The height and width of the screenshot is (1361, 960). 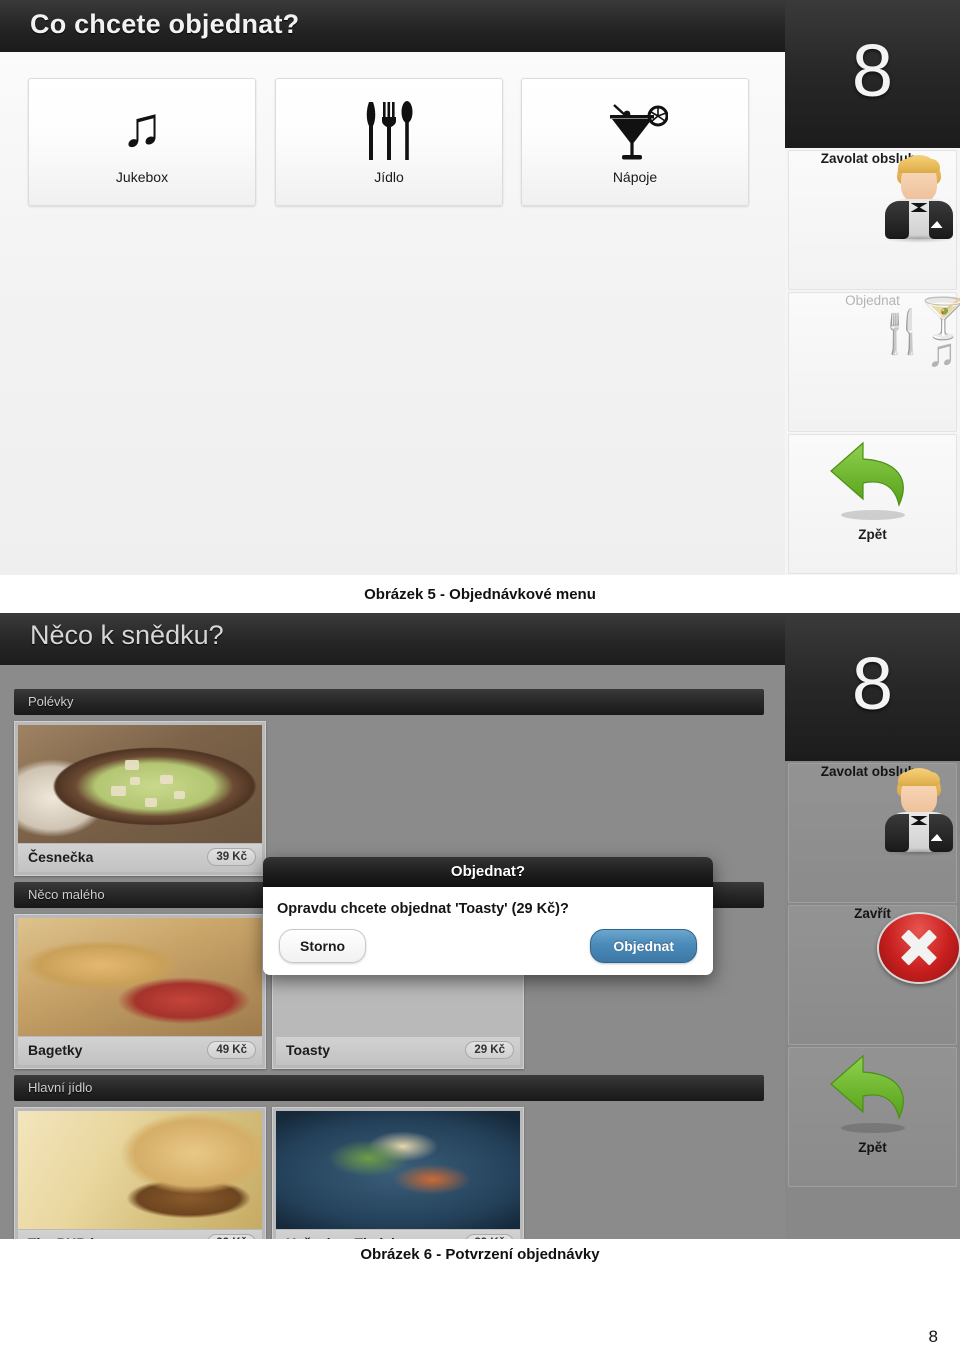 I want to click on menu-item-name: Toasty, so click(x=308, y=1050).